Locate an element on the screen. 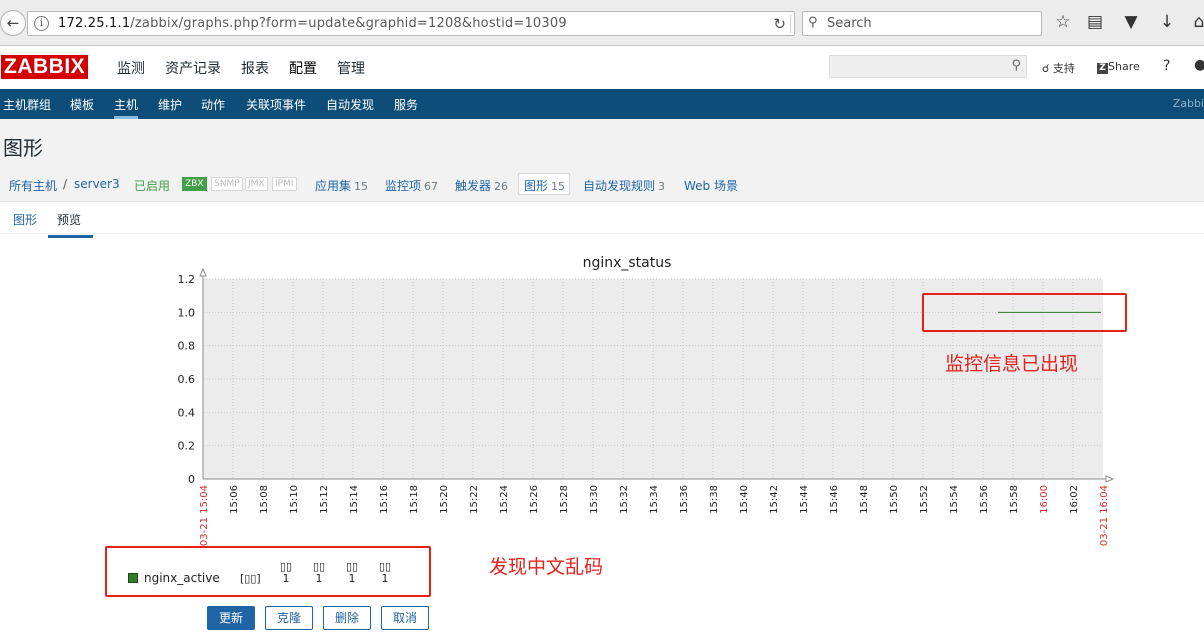 Image resolution: width=1204 pixels, height=635 pixels. subnav-services: 服务 is located at coordinates (406, 104).